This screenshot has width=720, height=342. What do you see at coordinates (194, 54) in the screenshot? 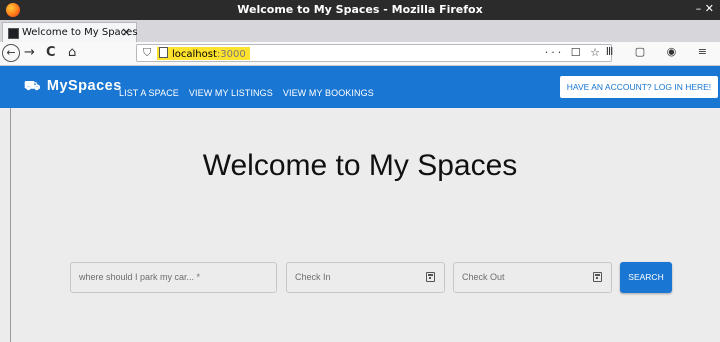
I see `url-host: localhost` at bounding box center [194, 54].